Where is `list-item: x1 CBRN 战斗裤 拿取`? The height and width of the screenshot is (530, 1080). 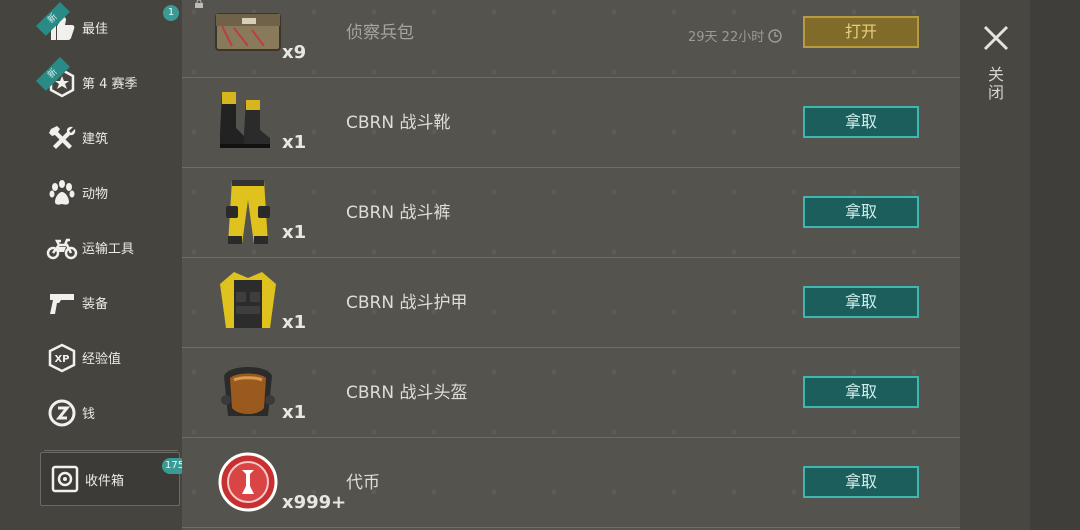
list-item: x1 CBRN 战斗裤 拿取 is located at coordinates (571, 213).